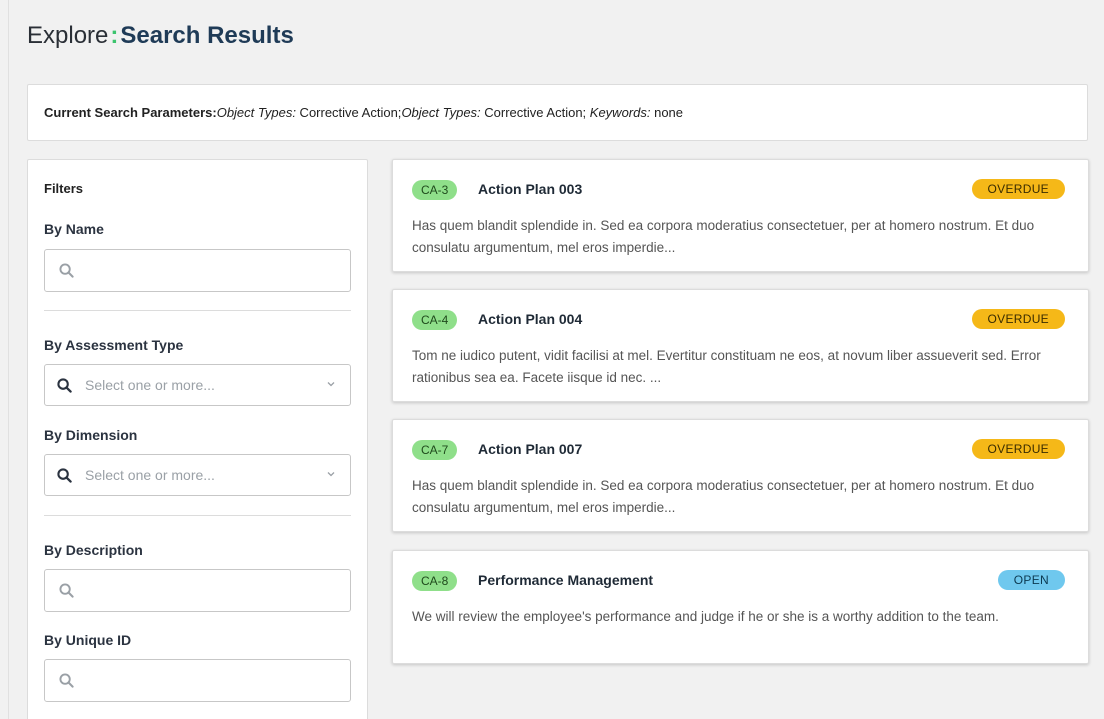  I want to click on status-badge: OPEN, so click(1031, 580).